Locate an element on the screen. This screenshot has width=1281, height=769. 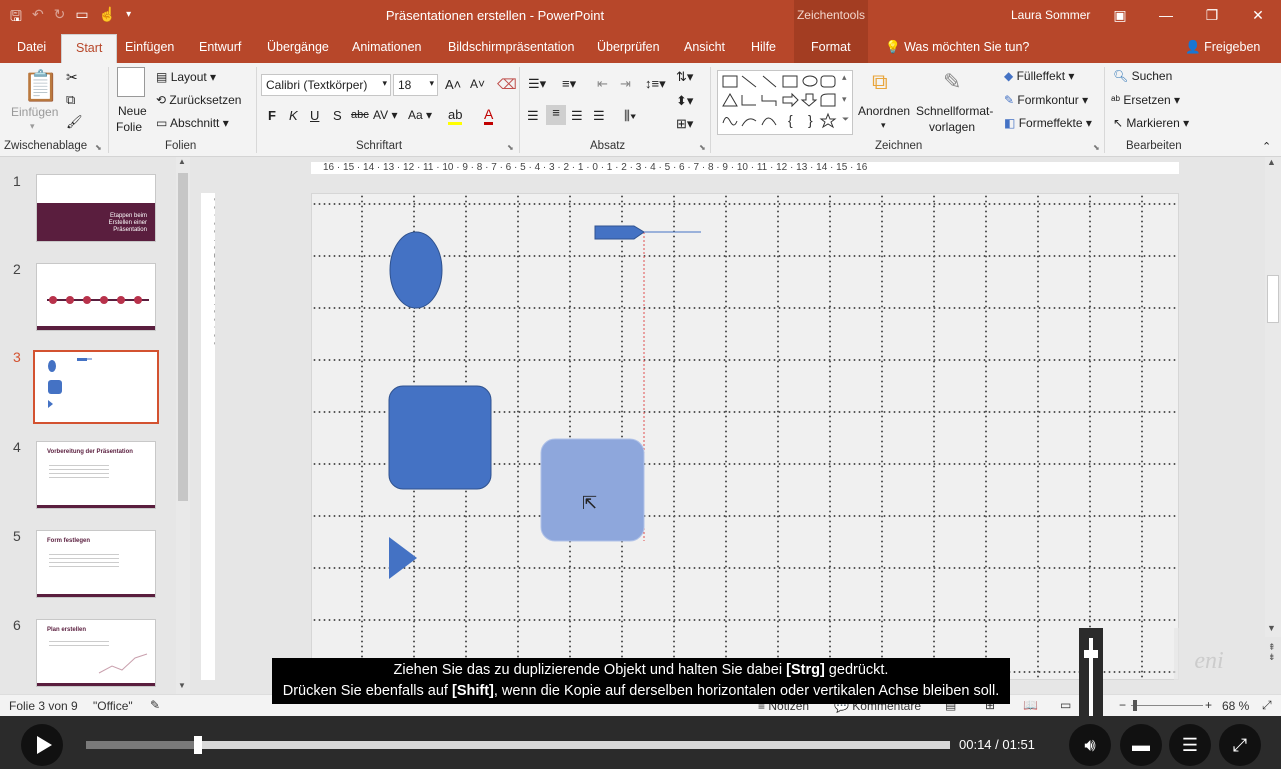
tab-animationen: Animationen is located at coordinates (387, 47).